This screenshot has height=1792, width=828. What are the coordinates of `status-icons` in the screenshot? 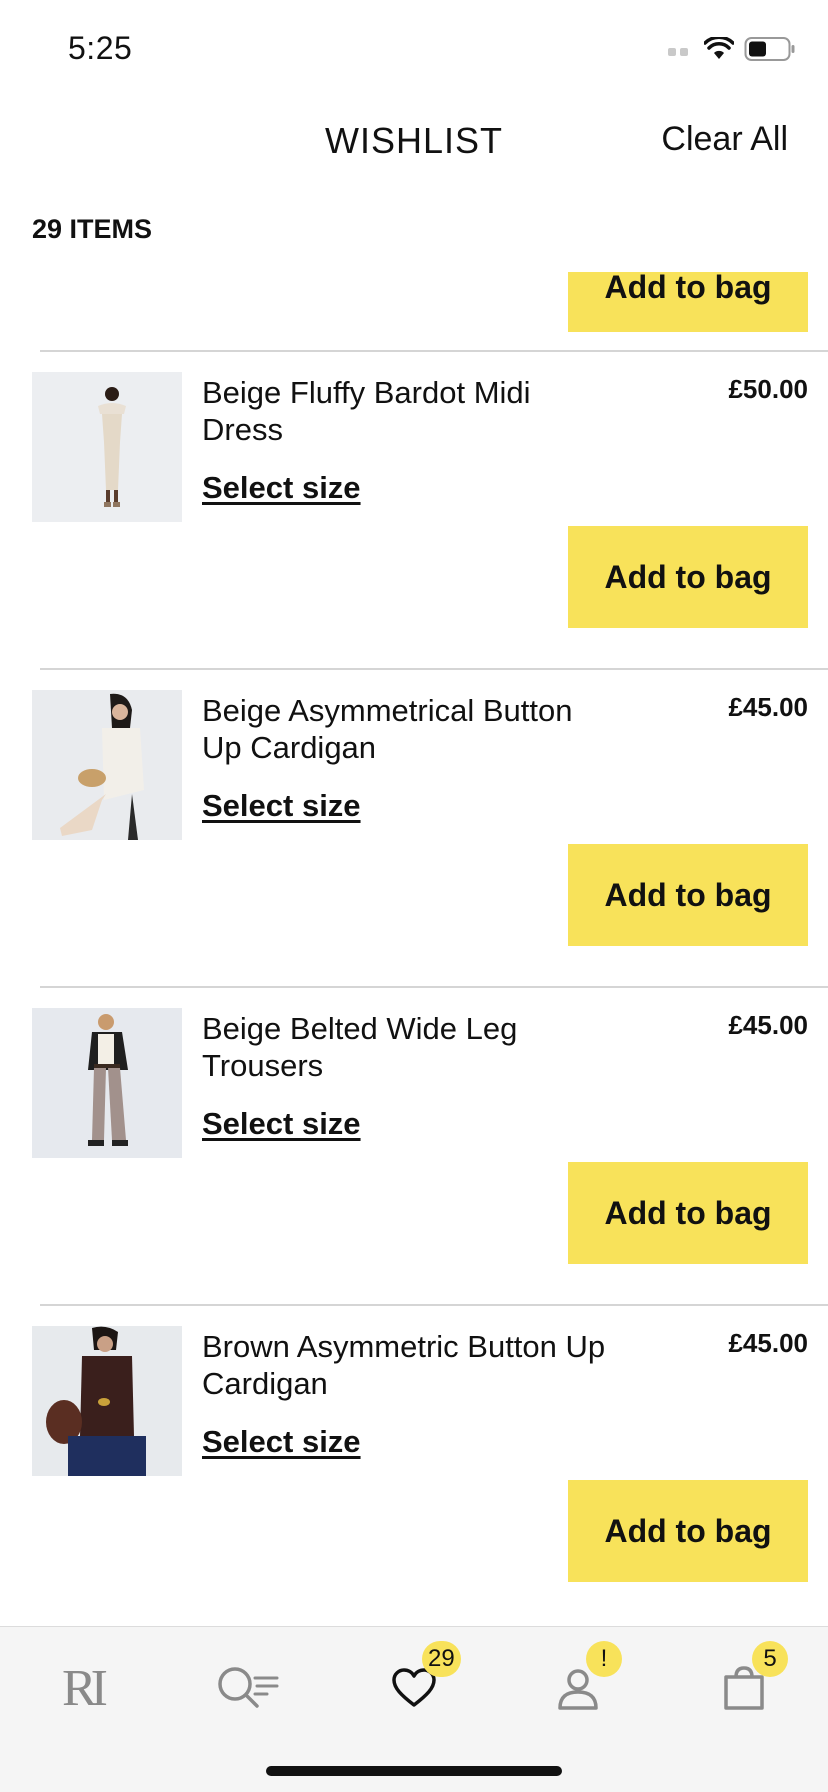 It's located at (732, 49).